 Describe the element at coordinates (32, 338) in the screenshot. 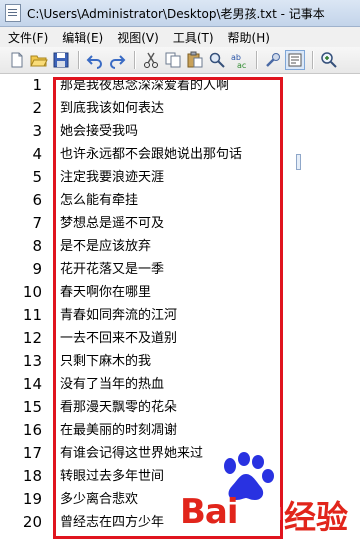

I see `line-number: 12` at that location.